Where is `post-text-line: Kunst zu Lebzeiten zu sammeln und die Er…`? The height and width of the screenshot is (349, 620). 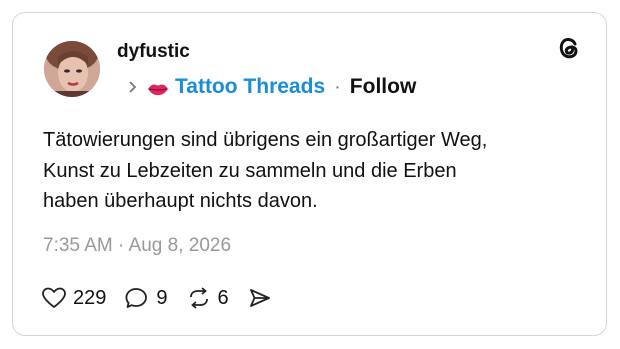
post-text-line: Kunst zu Lebzeiten zu sammeln und die Er… is located at coordinates (250, 170).